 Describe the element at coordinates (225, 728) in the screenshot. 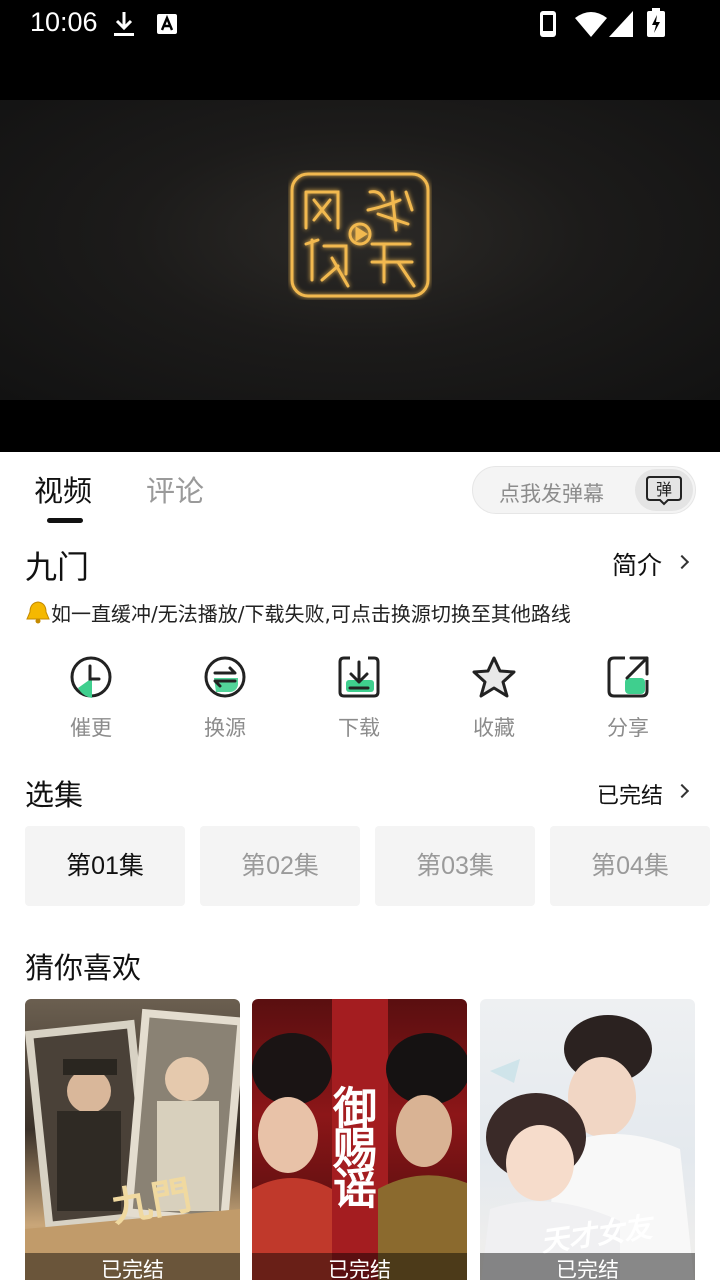

I see `action-label: 换源` at that location.